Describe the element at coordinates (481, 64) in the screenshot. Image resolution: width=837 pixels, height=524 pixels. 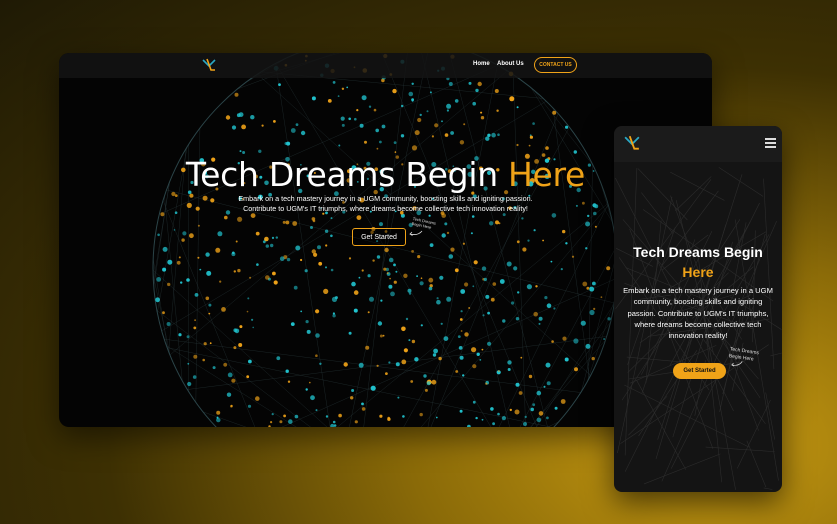
I see `nav-link-home: Home` at that location.